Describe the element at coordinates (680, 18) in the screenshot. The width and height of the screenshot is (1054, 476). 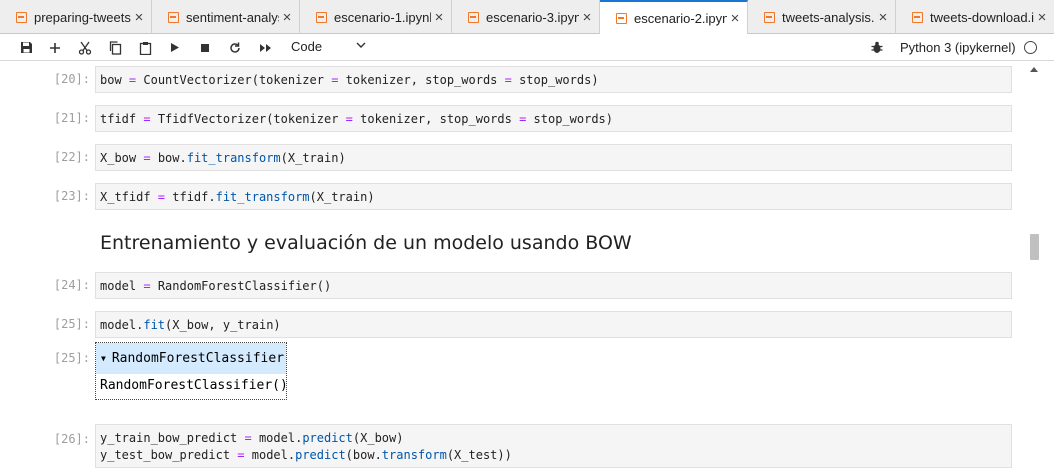
I see `tab-label: escenario-2.ipynb` at that location.